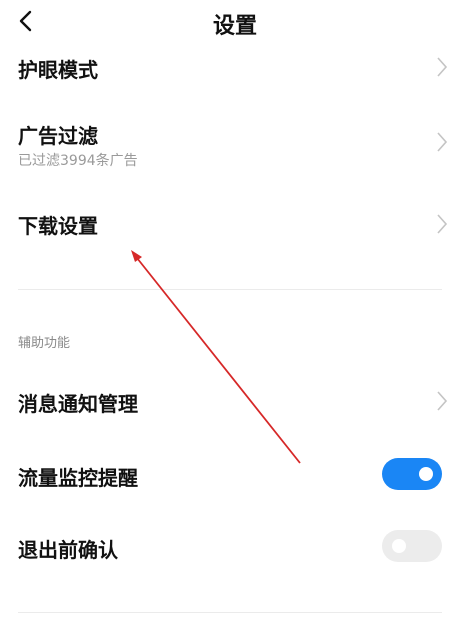 Image resolution: width=470 pixels, height=627 pixels. I want to click on top-bar: 设置, so click(235, 24).